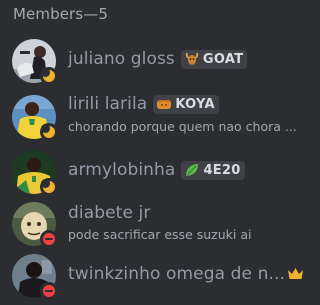  I want to click on name-row: diabete jr, so click(109, 213).